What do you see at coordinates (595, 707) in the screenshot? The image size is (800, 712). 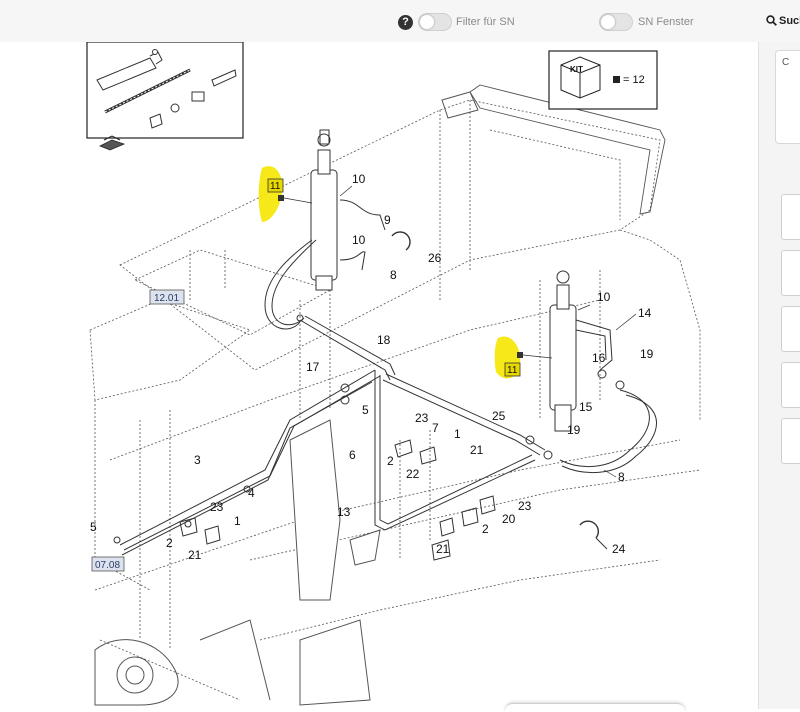 I see `bottom-panel-edge` at bounding box center [595, 707].